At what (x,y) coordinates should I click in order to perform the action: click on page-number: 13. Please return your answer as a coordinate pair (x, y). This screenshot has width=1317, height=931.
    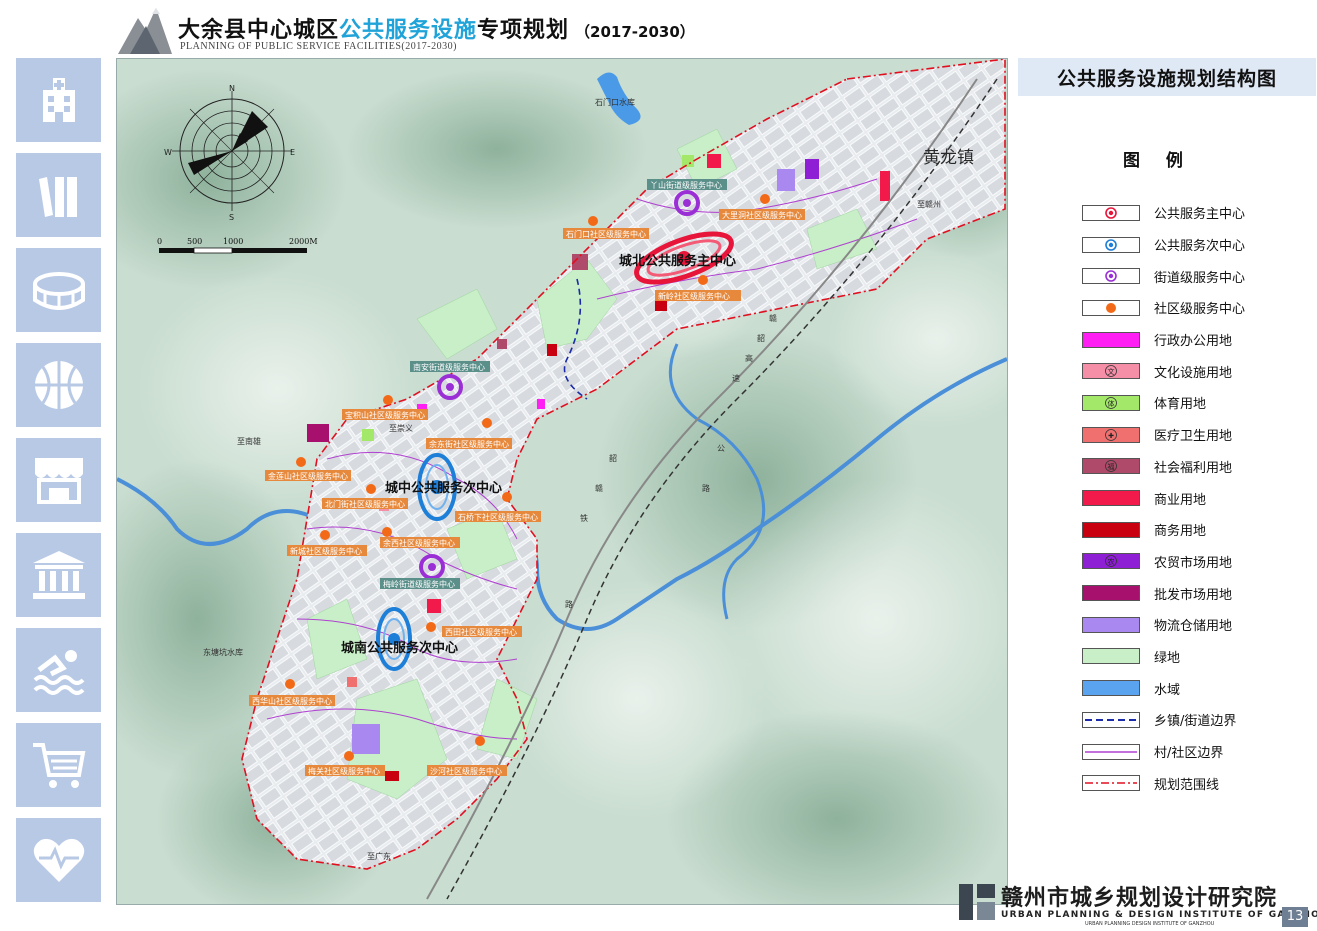
    Looking at the image, I should click on (1295, 917).